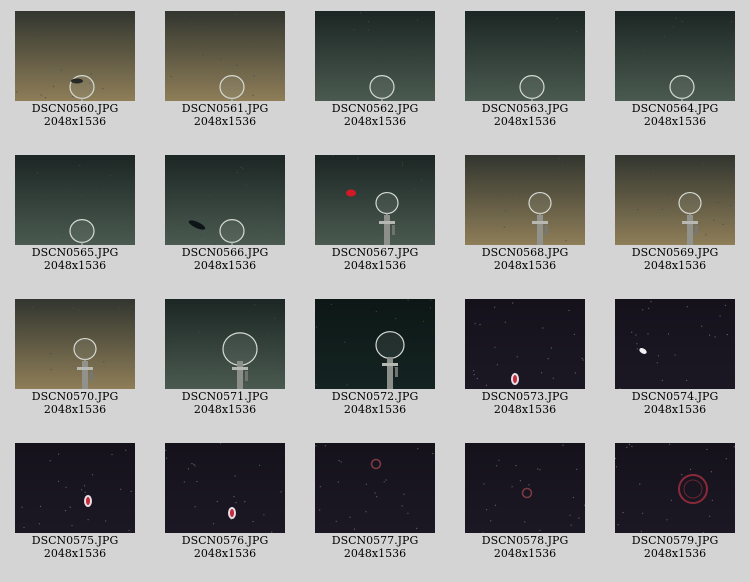 This screenshot has height=582, width=750. Describe the element at coordinates (675, 396) in the screenshot. I see `filename-label: DSCN0574.JPG` at that location.